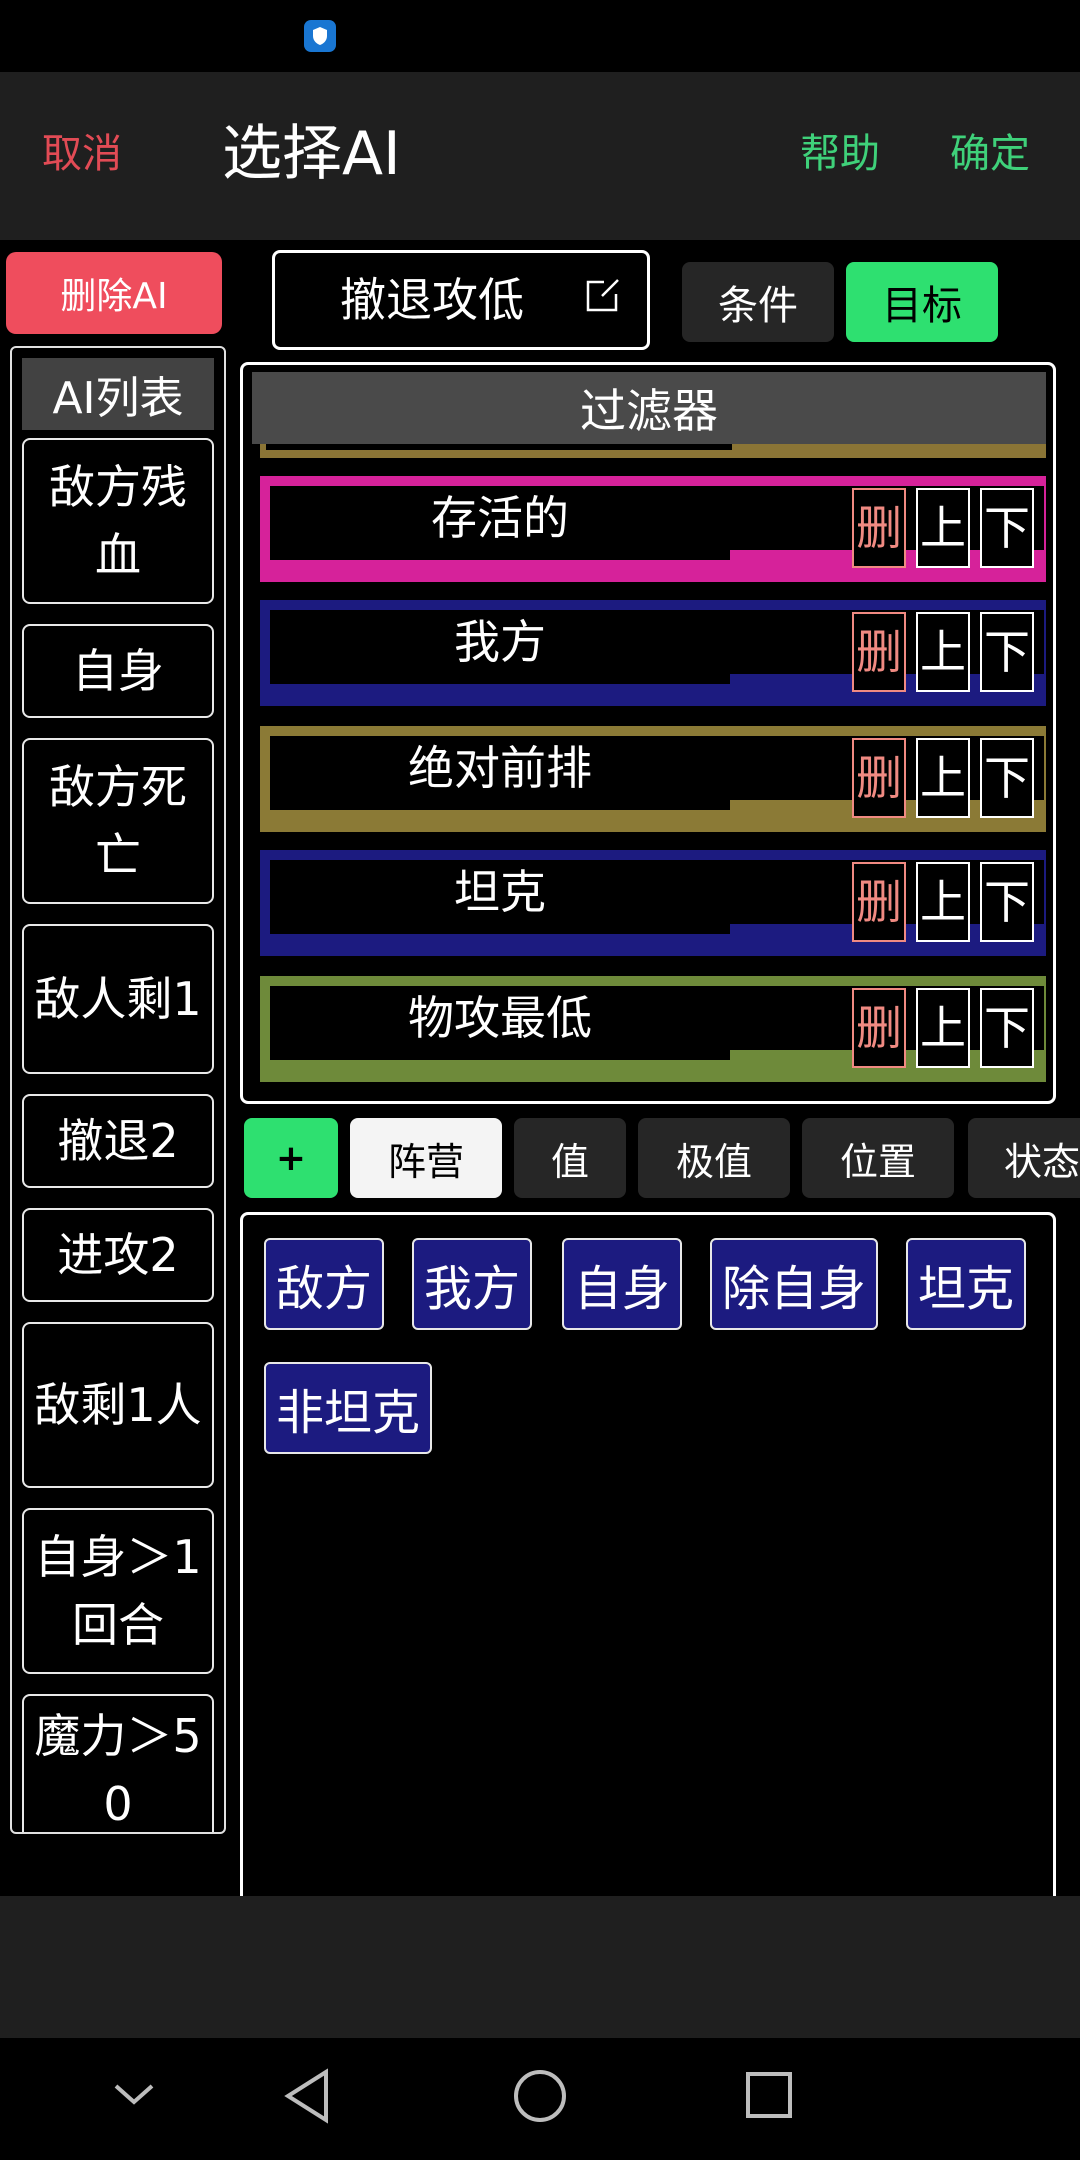  What do you see at coordinates (500, 768) in the screenshot?
I see `filter-row-label: 绝对前排` at bounding box center [500, 768].